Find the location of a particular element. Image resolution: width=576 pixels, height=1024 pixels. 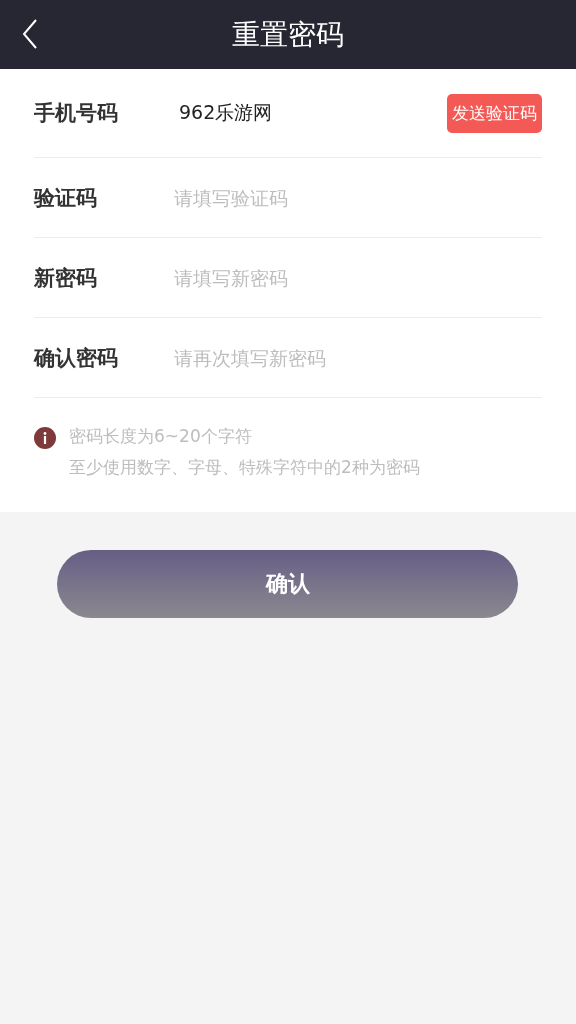

field-label: 验证码 is located at coordinates (66, 198).